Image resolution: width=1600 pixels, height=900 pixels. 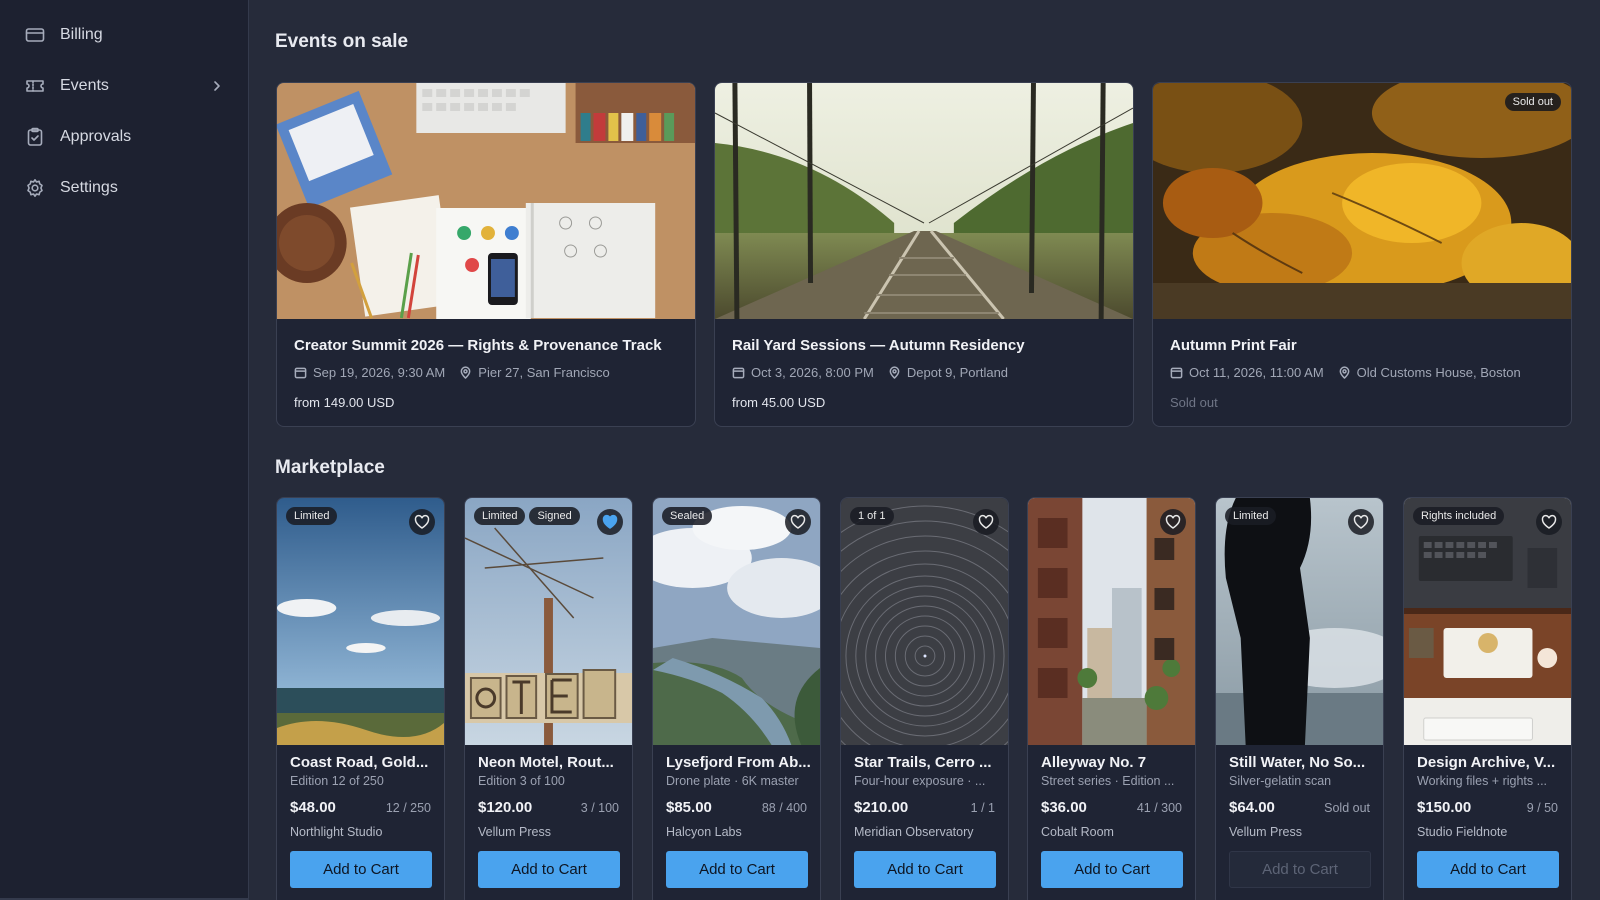 I want to click on product-badges: Sealed, so click(x=687, y=516).